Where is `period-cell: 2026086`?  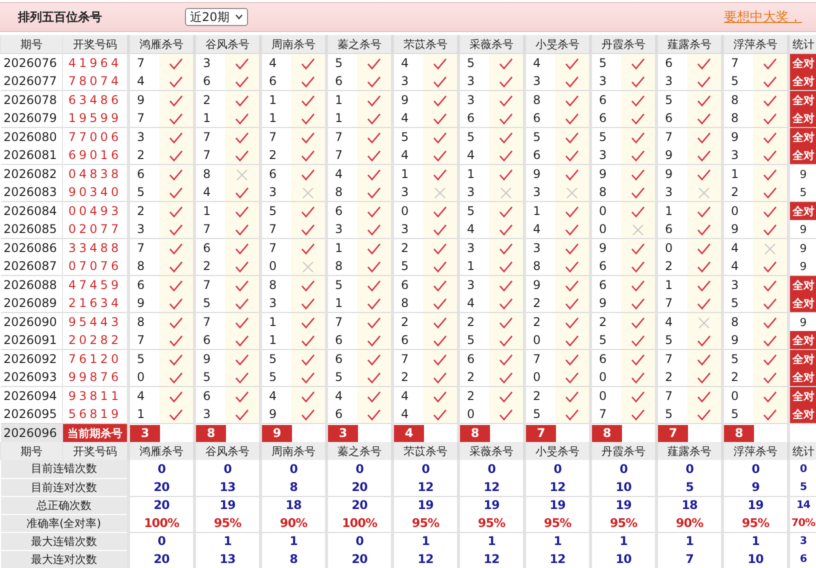
period-cell: 2026086 is located at coordinates (31, 247).